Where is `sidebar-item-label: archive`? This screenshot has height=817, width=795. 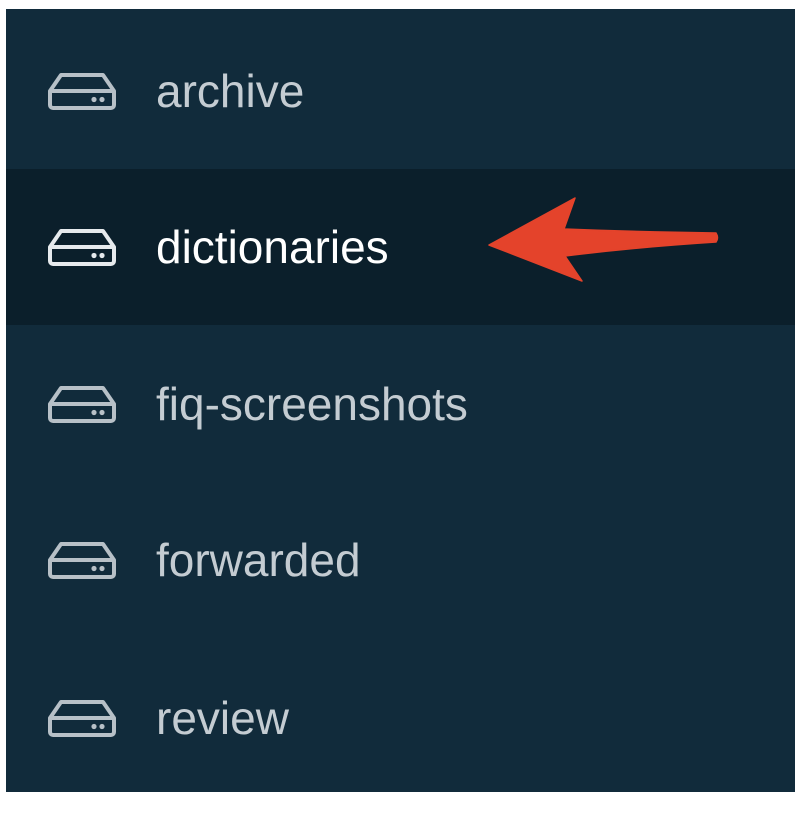
sidebar-item-label: archive is located at coordinates (230, 91).